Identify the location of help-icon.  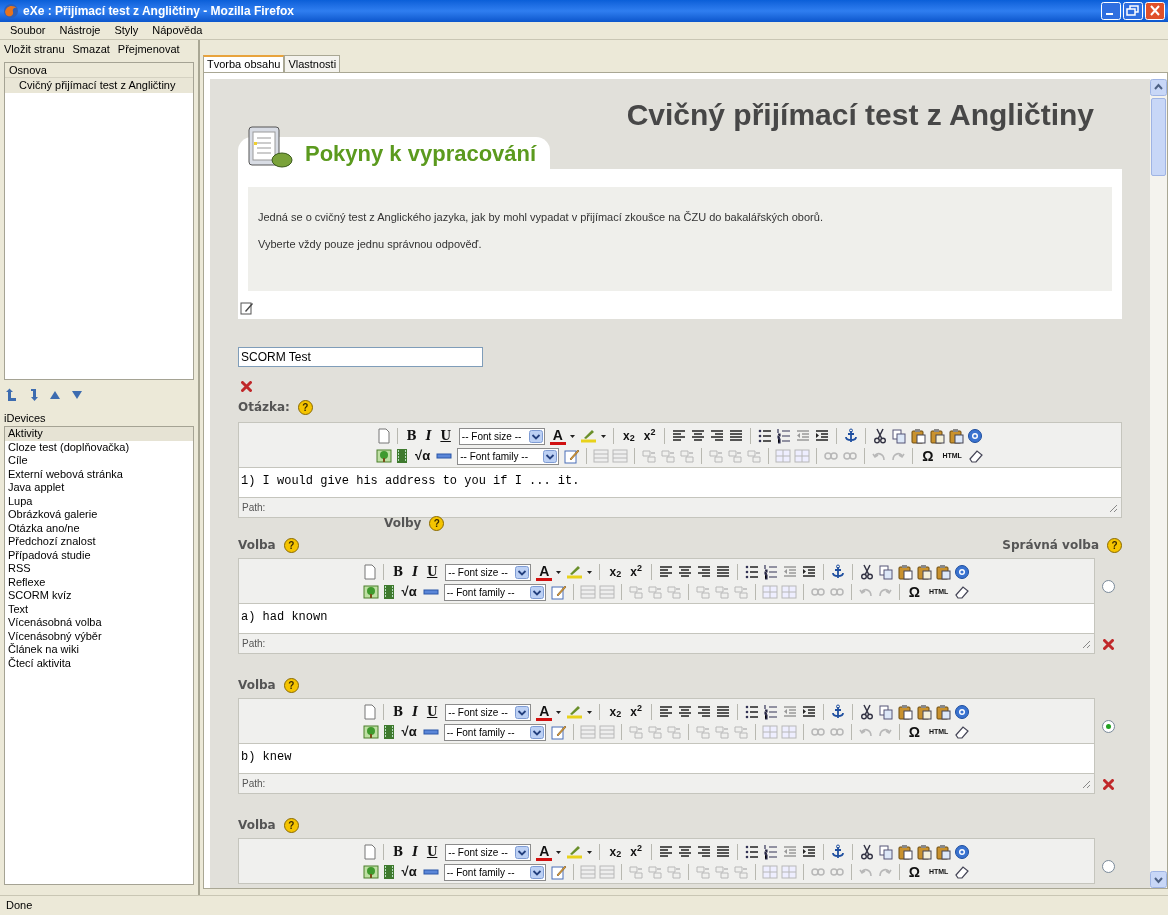
(961, 572).